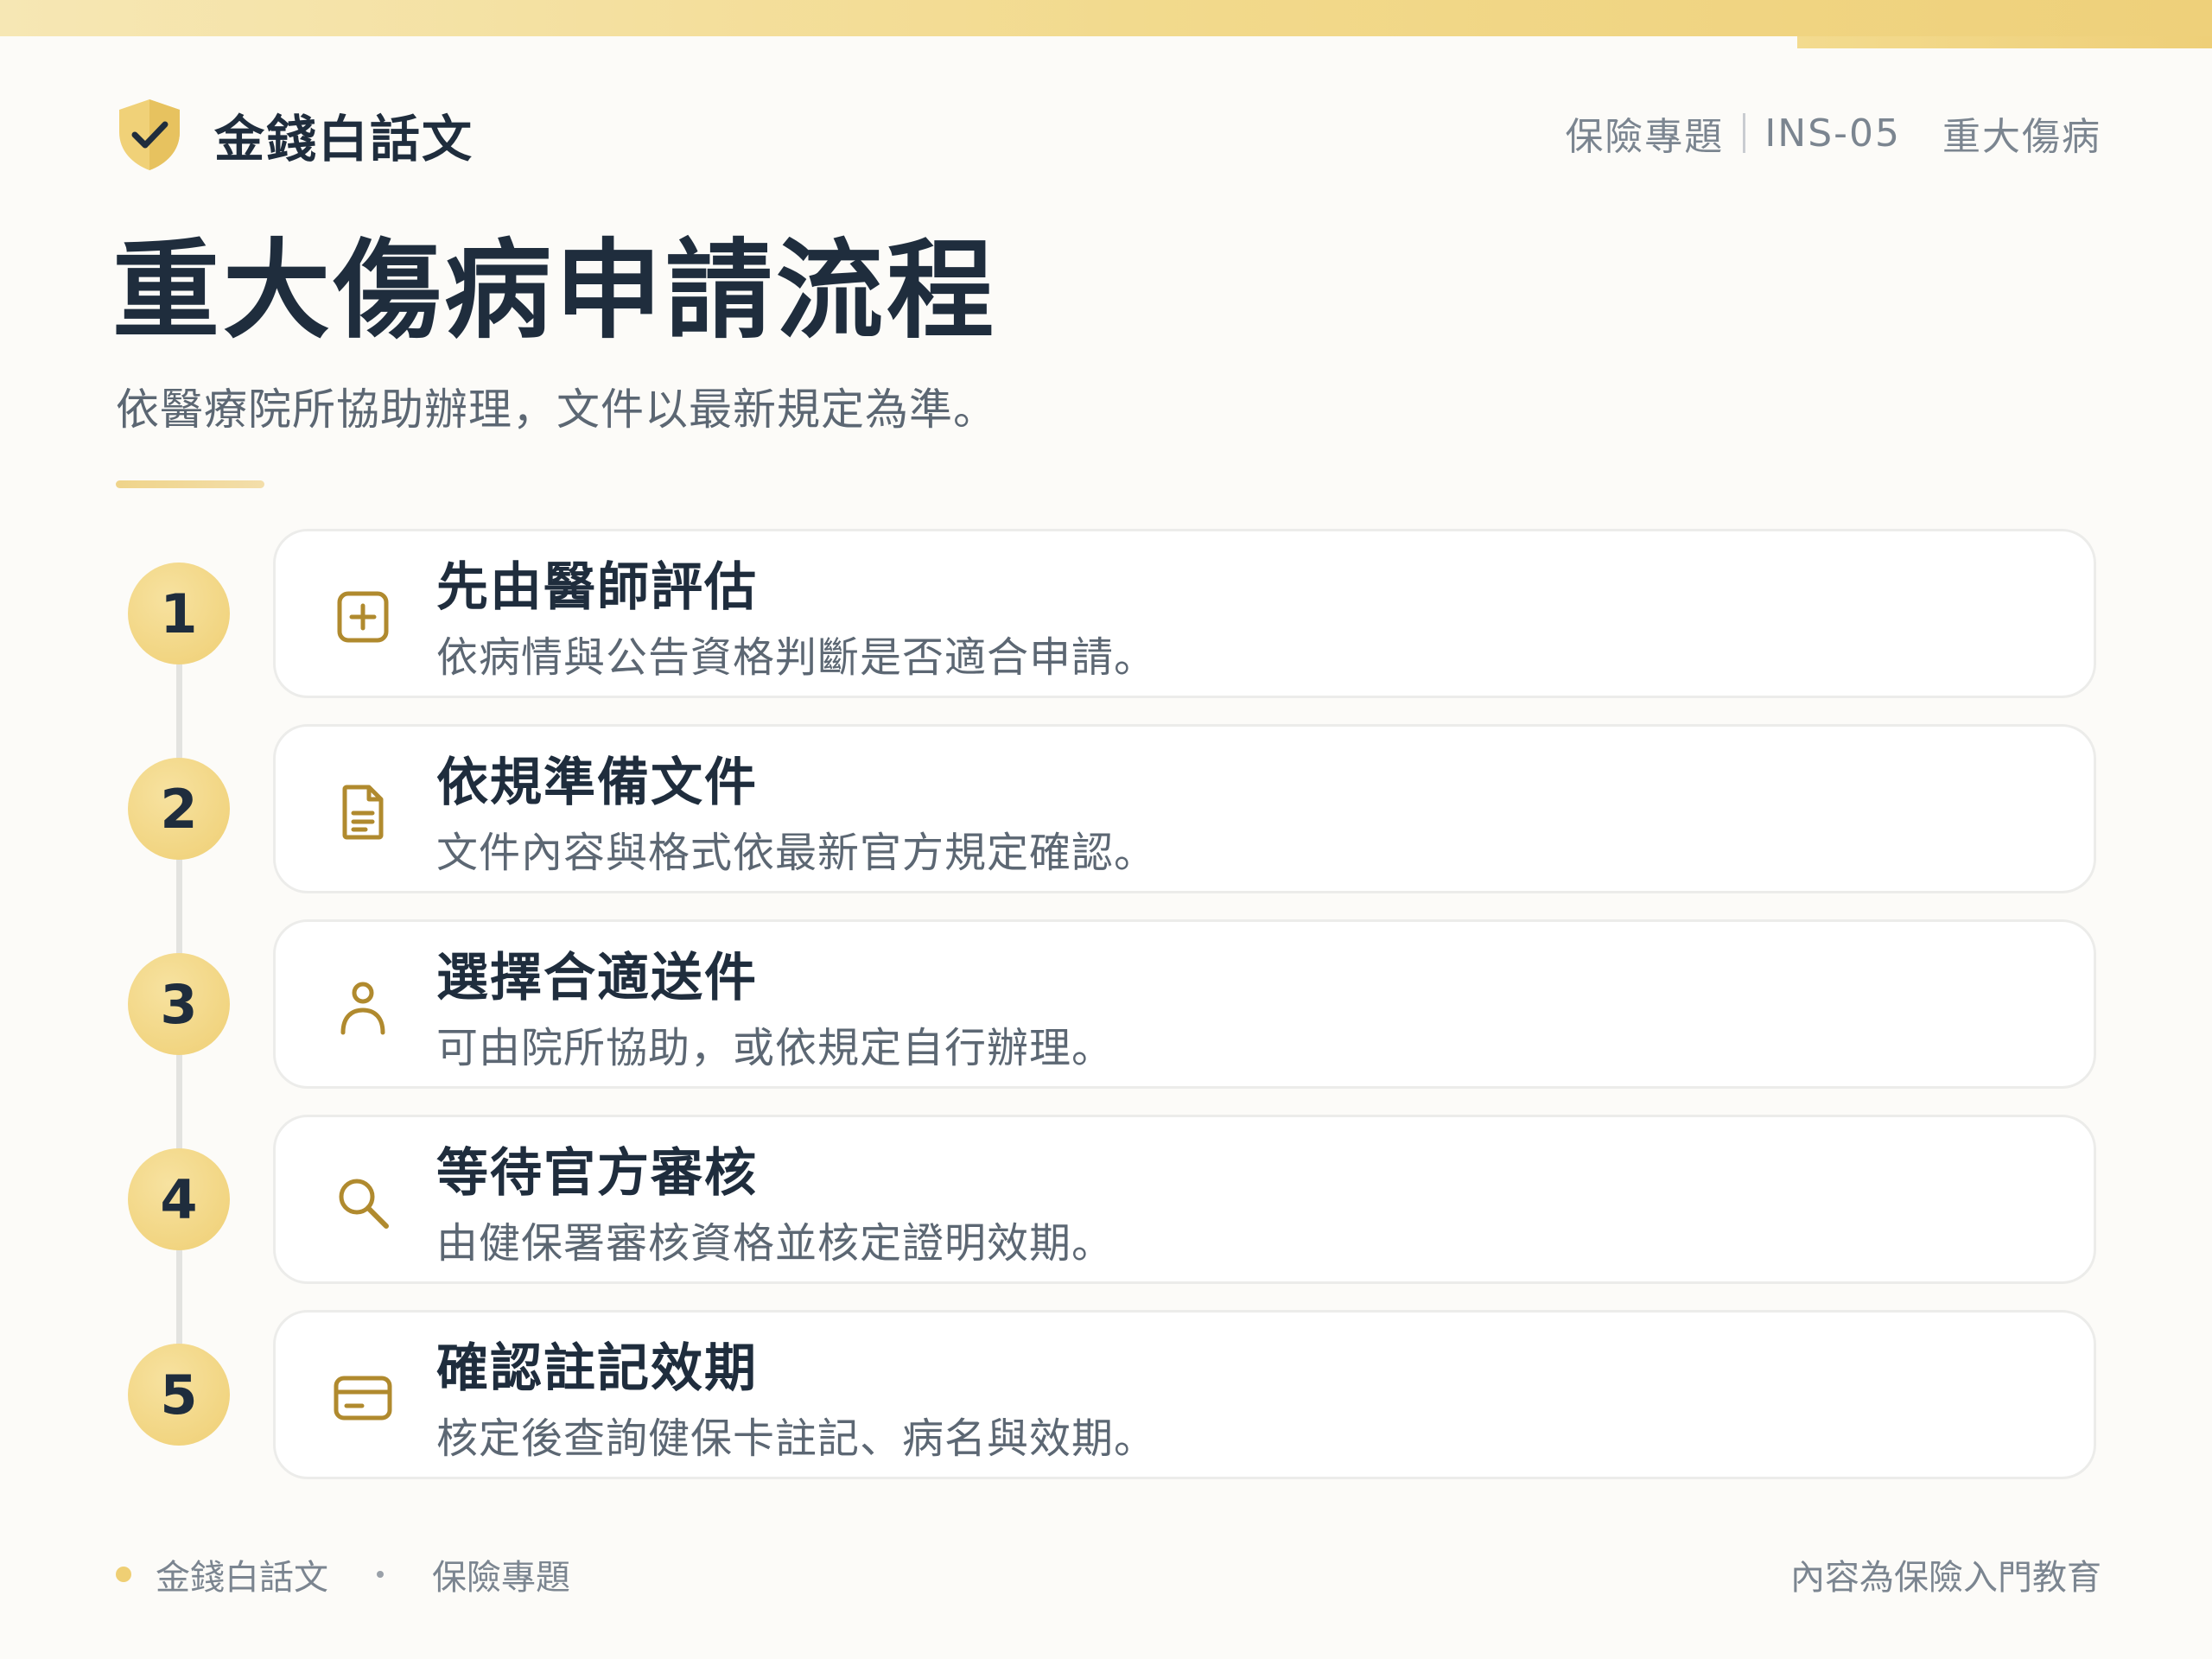 The height and width of the screenshot is (1659, 2212). Describe the element at coordinates (775, 1048) in the screenshot. I see `step-description: 可由院所協助，或依規定自行辦理。` at that location.